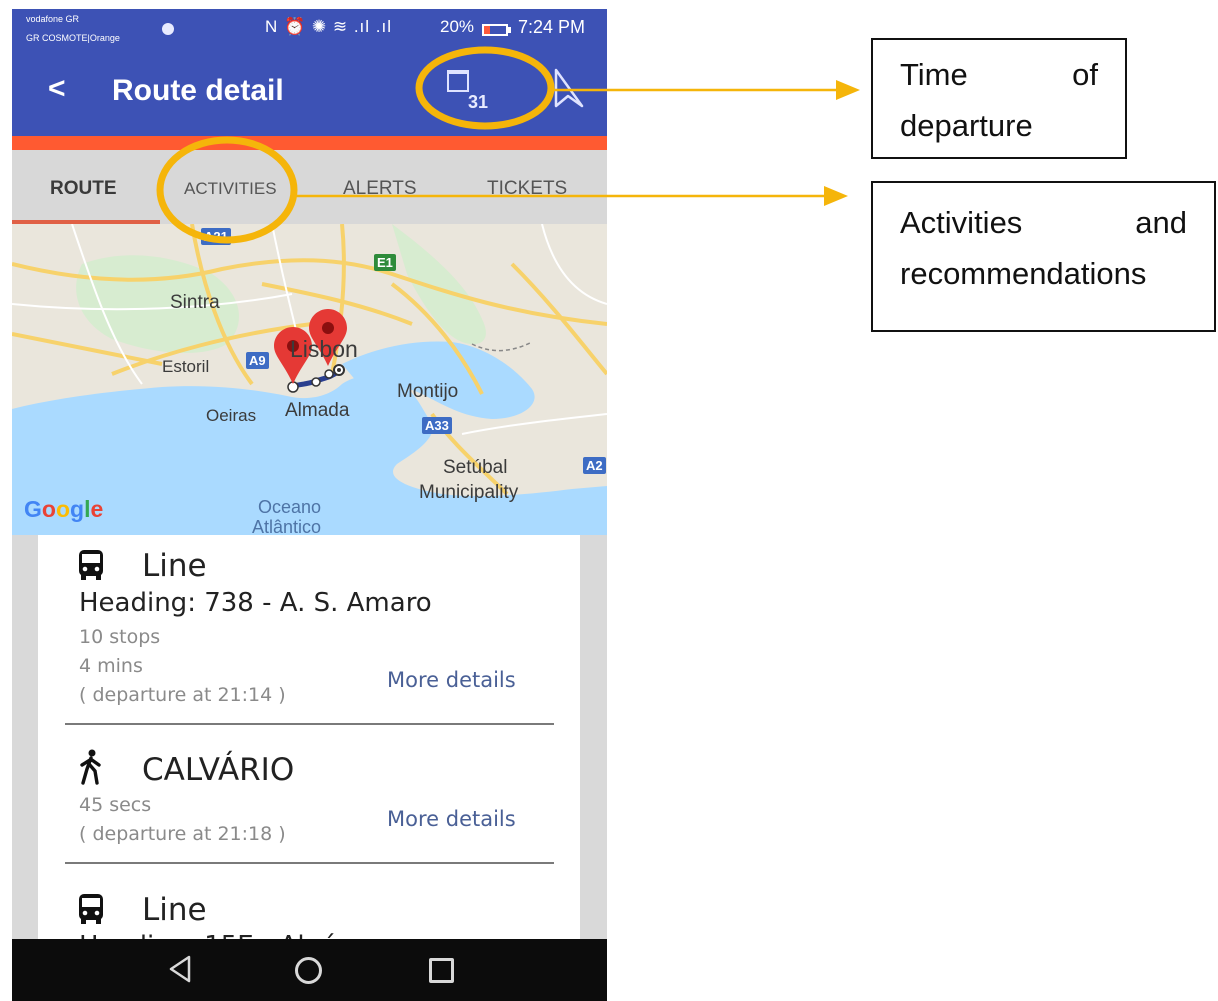  What do you see at coordinates (309, 93) in the screenshot?
I see `app-bar: < Route detail 31` at bounding box center [309, 93].